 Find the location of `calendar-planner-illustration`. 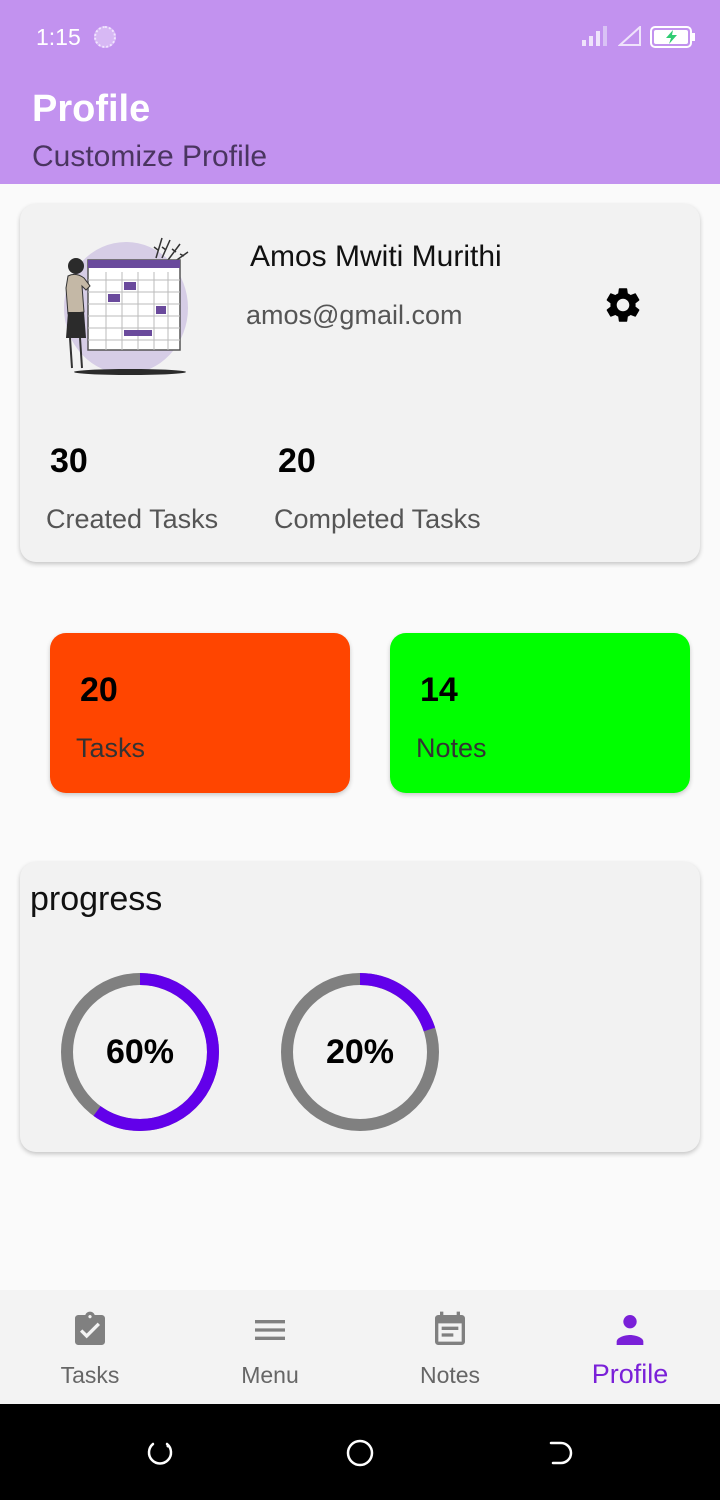

calendar-planner-illustration is located at coordinates (126, 306).